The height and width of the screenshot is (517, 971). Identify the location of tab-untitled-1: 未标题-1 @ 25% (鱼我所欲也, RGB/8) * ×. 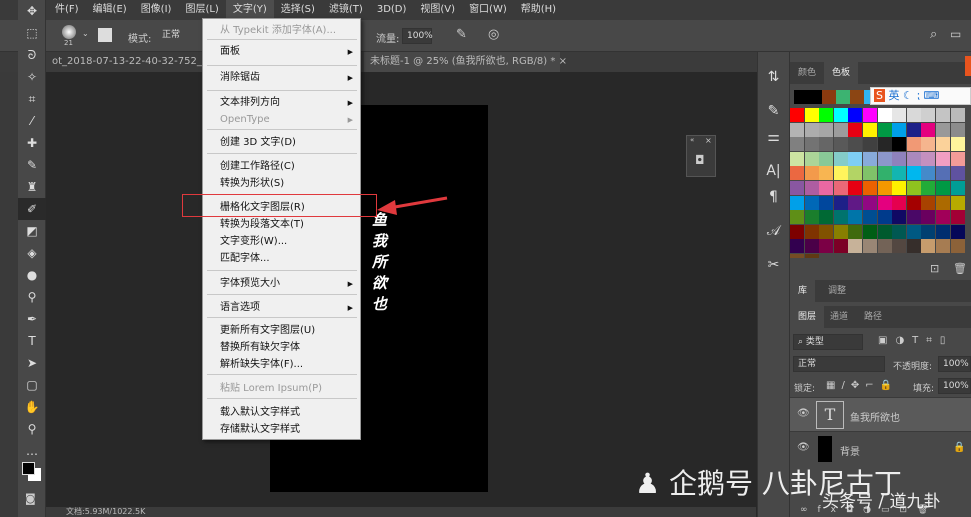
(465, 62).